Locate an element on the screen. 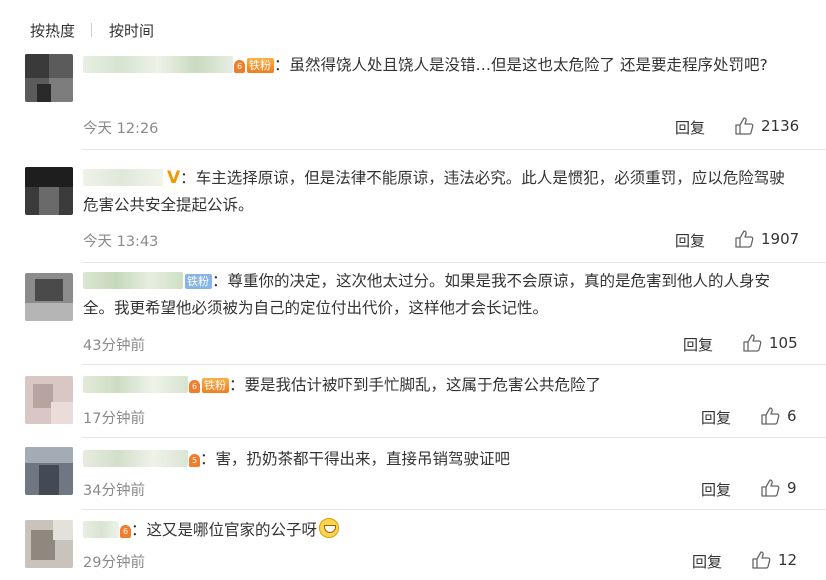 The width and height of the screenshot is (826, 580). sort-divider is located at coordinates (92, 30).